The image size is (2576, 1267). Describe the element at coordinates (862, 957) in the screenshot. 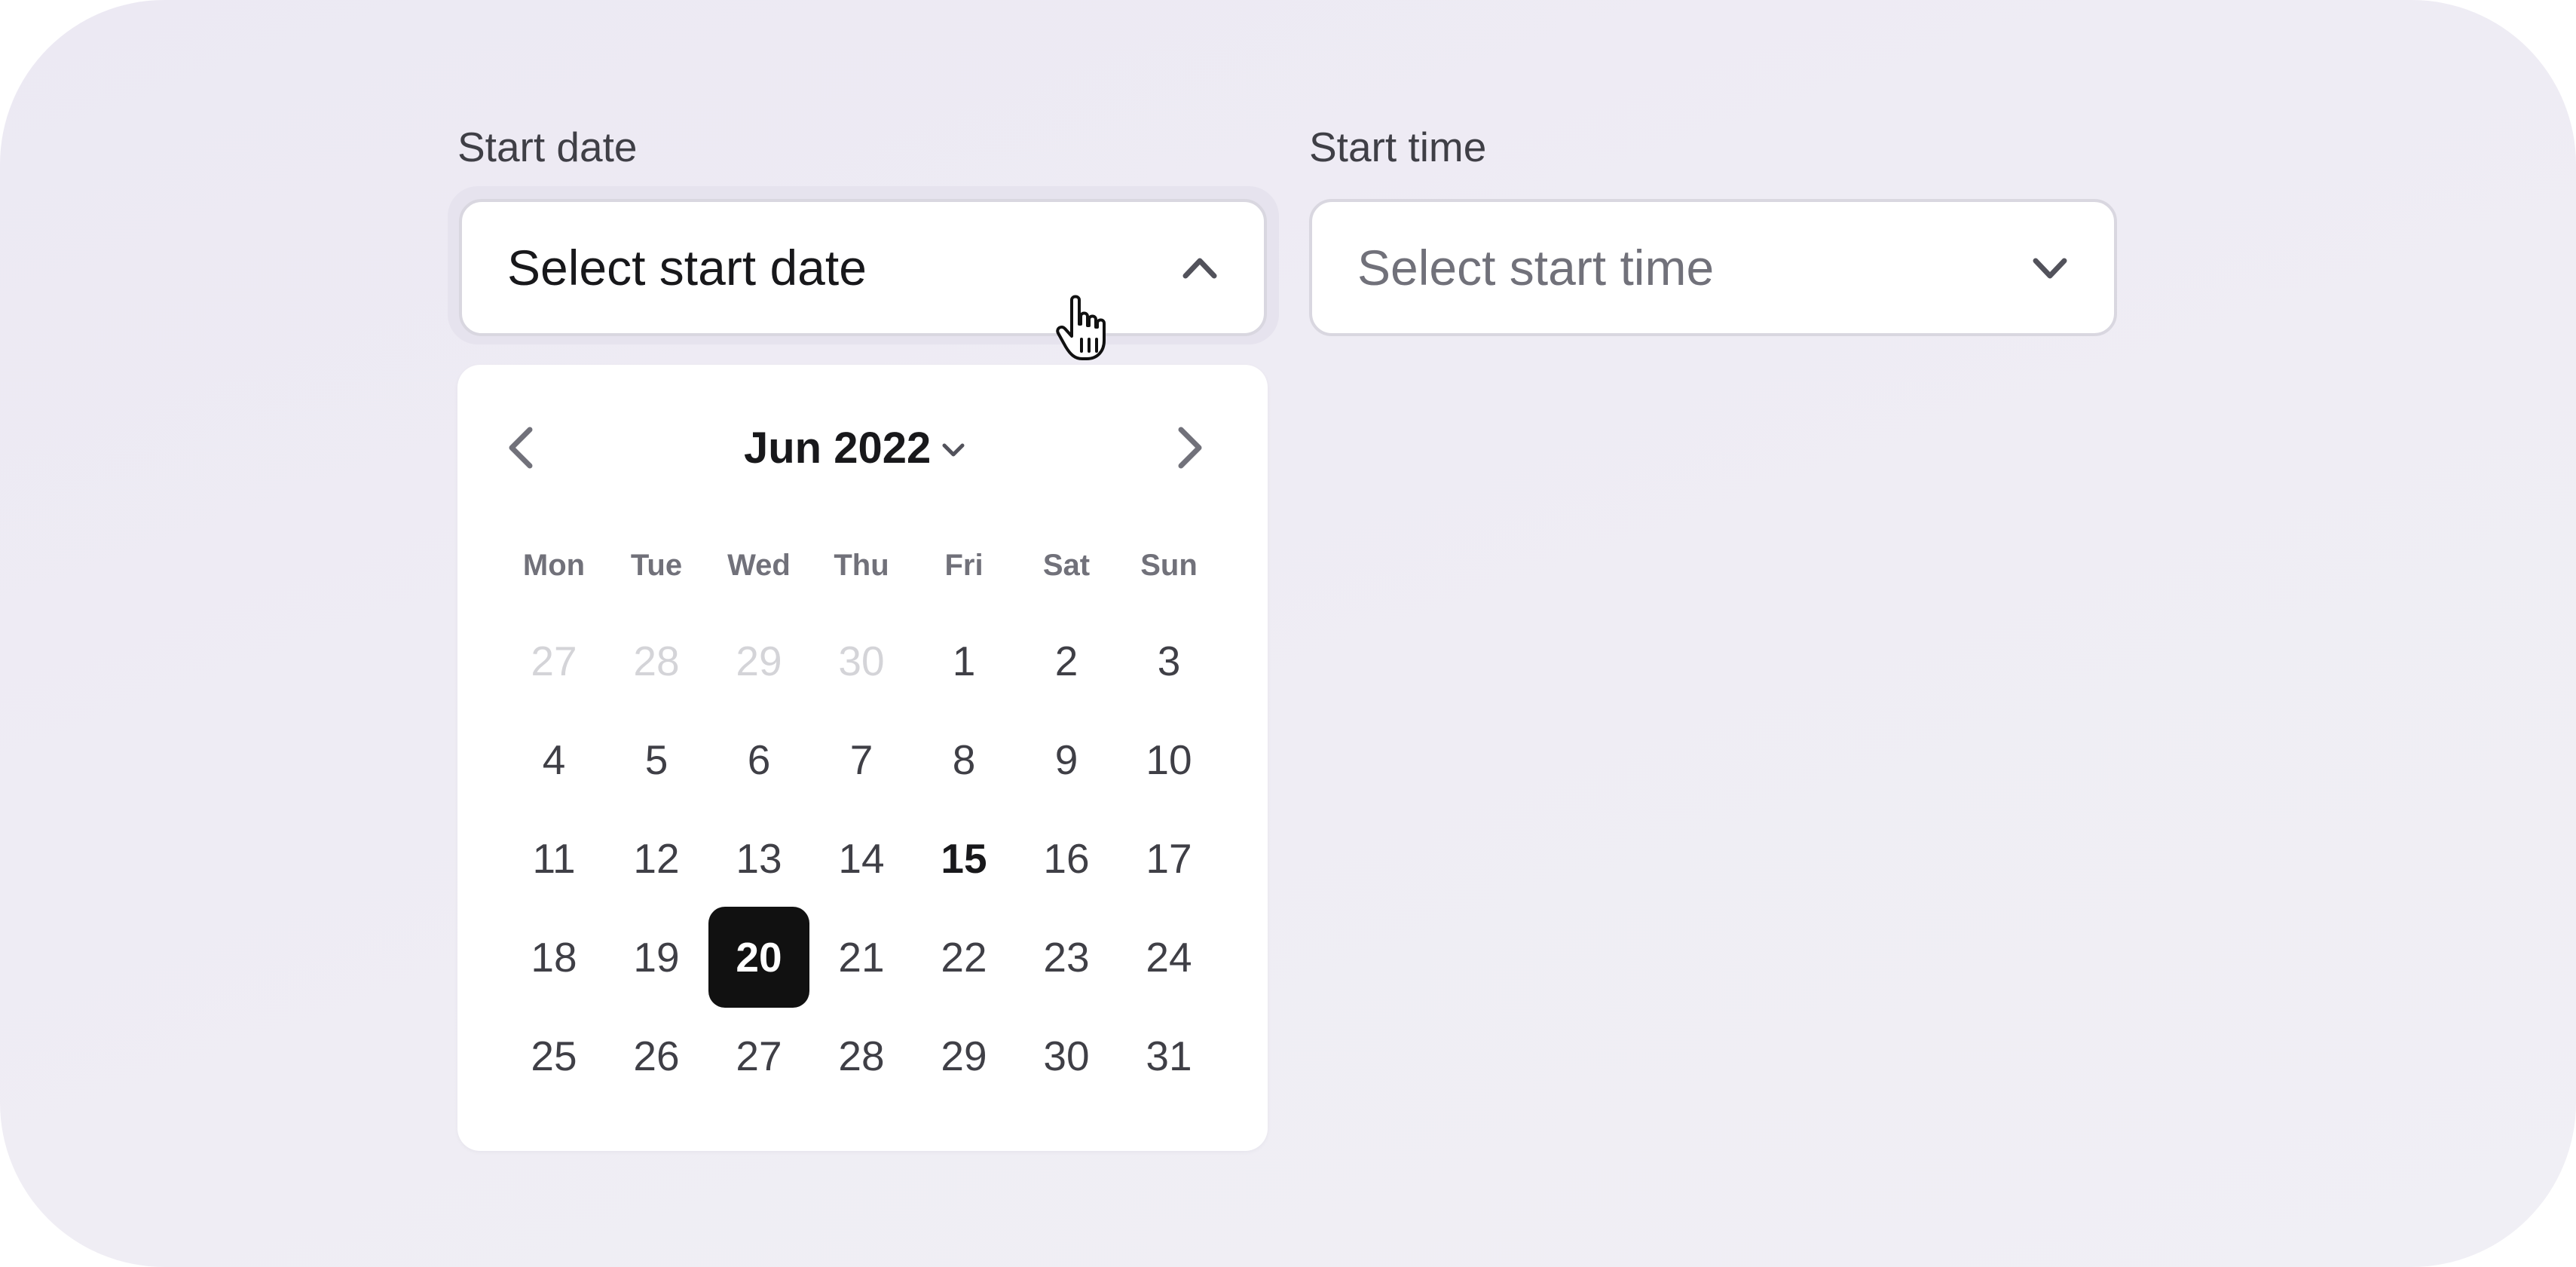

I see `calendar-day: 21` at that location.